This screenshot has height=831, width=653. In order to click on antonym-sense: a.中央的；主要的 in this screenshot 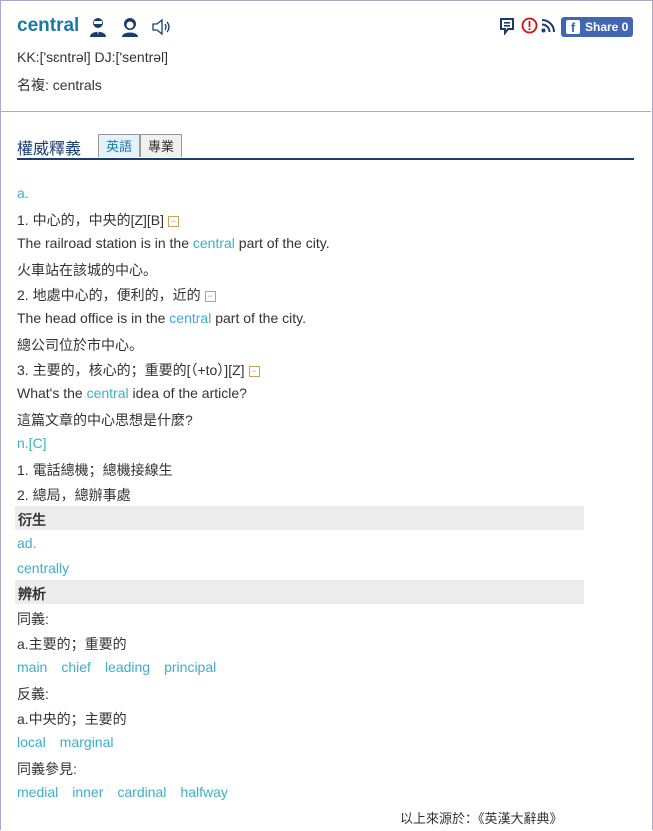, I will do `click(72, 719)`.